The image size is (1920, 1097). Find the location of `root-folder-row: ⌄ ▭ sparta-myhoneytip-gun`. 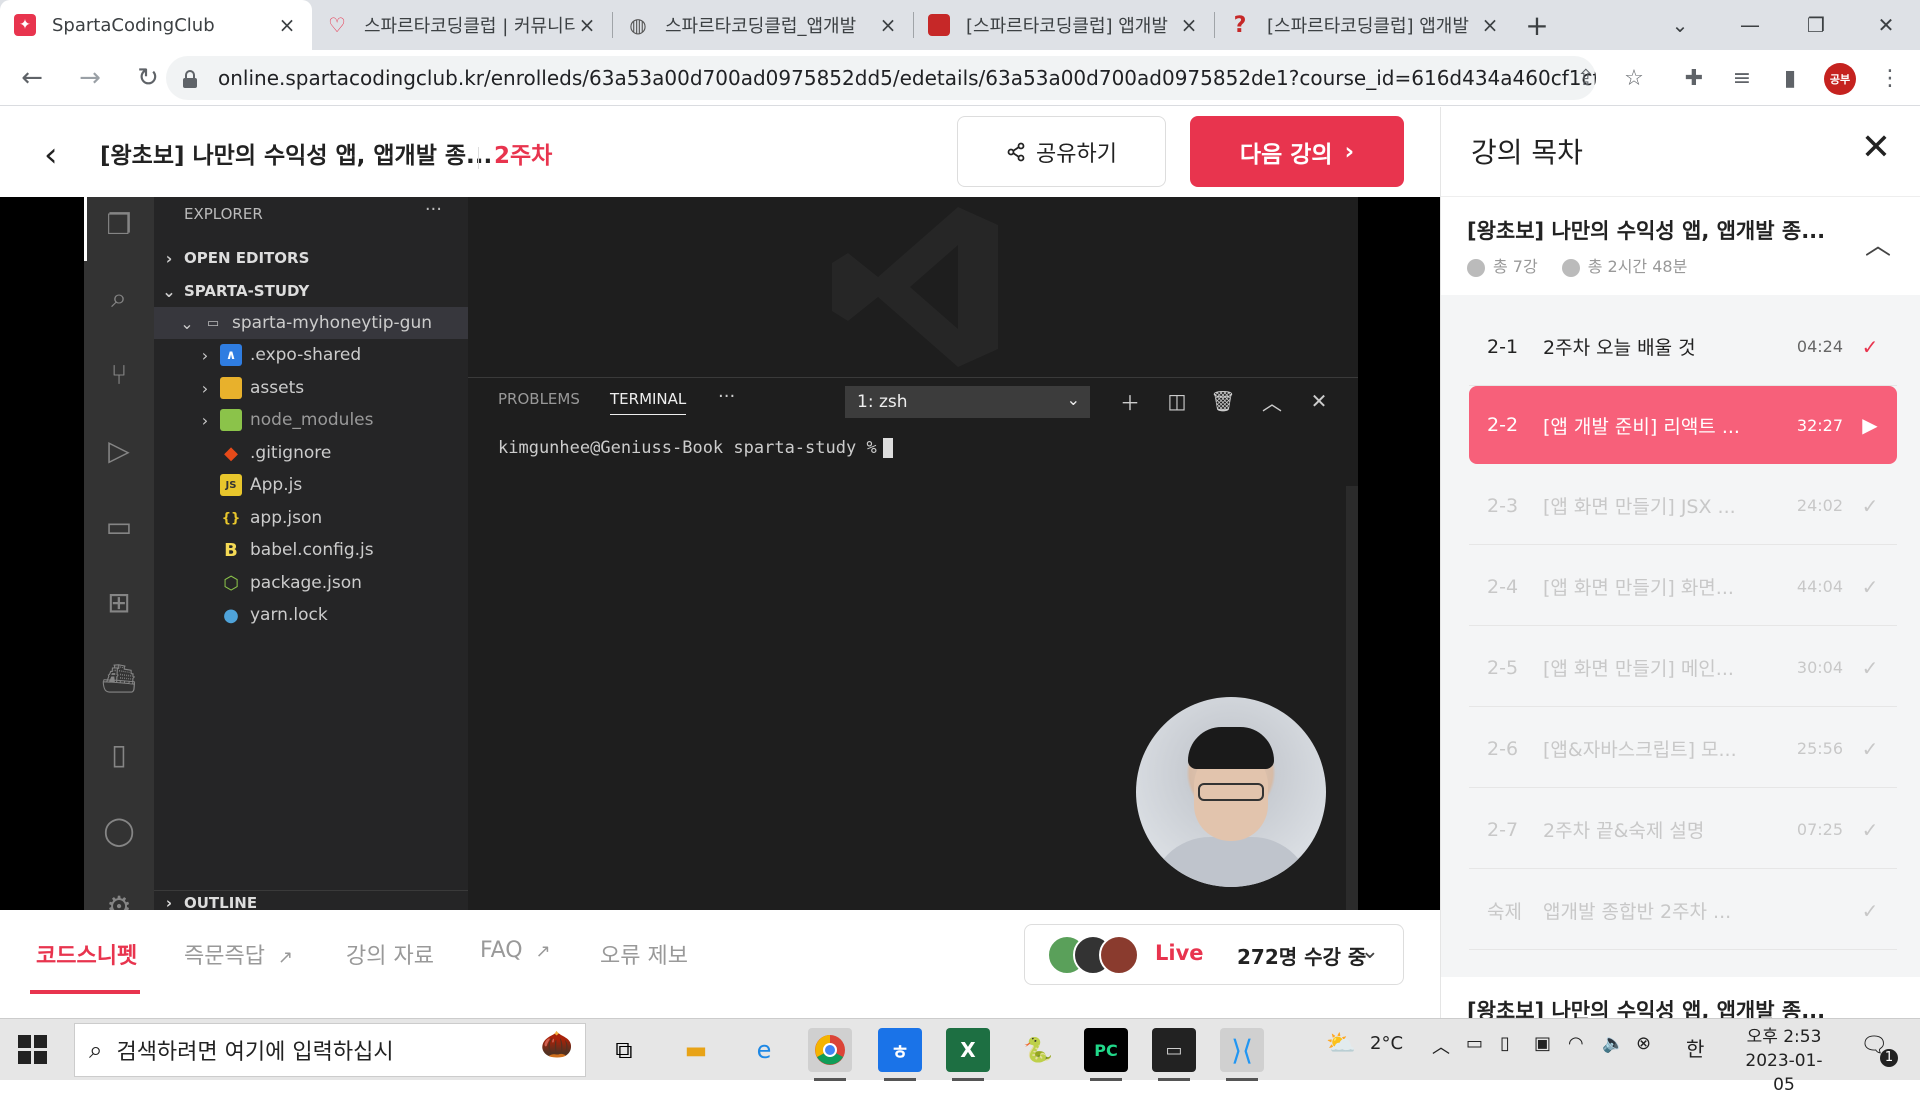

root-folder-row: ⌄ ▭ sparta-myhoneytip-gun is located at coordinates (311, 323).